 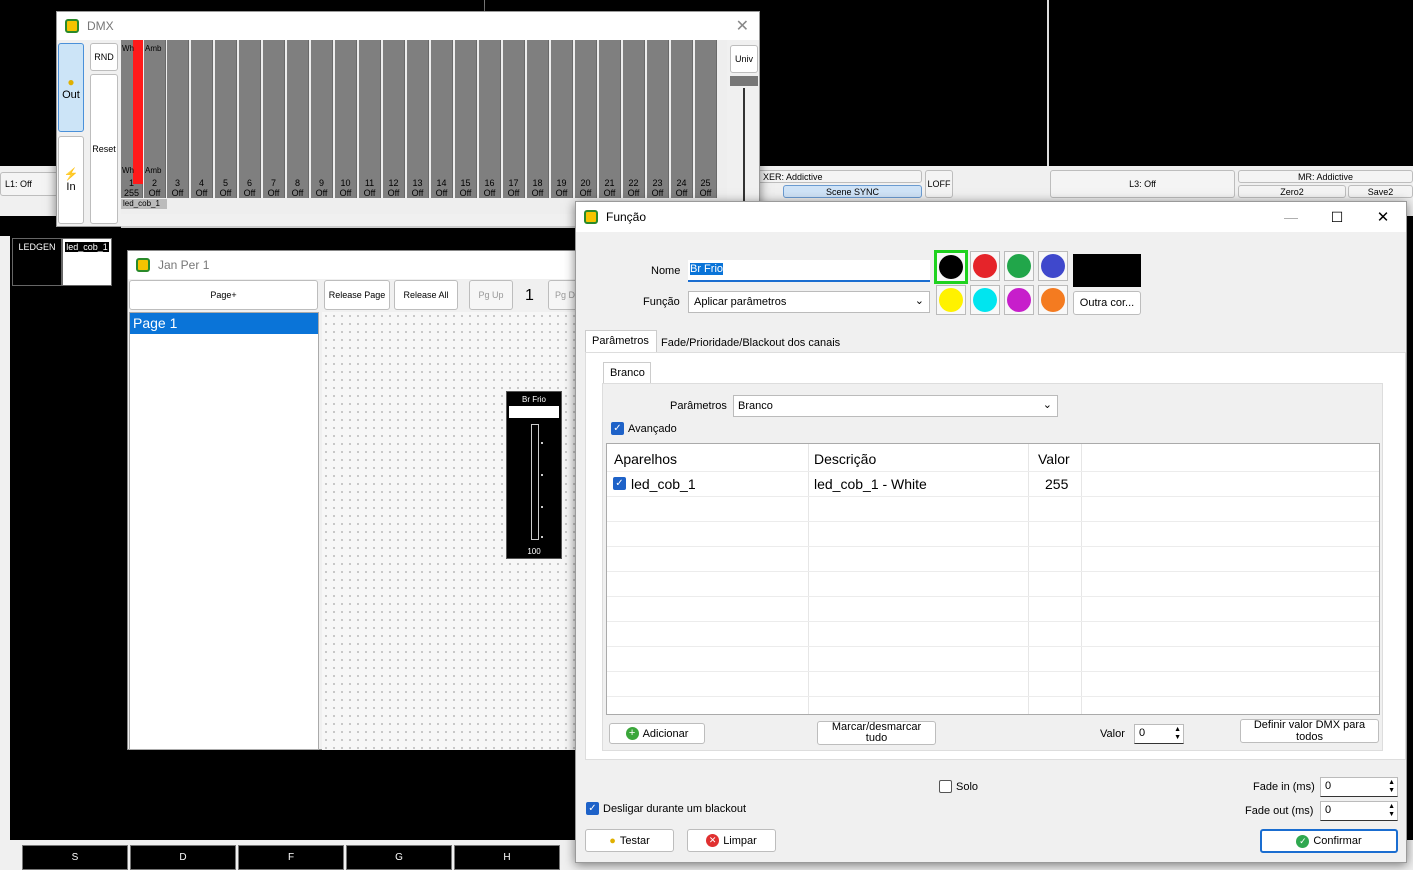 I want to click on marcar-button: Marcar/desmarcar tudo, so click(x=876, y=733).